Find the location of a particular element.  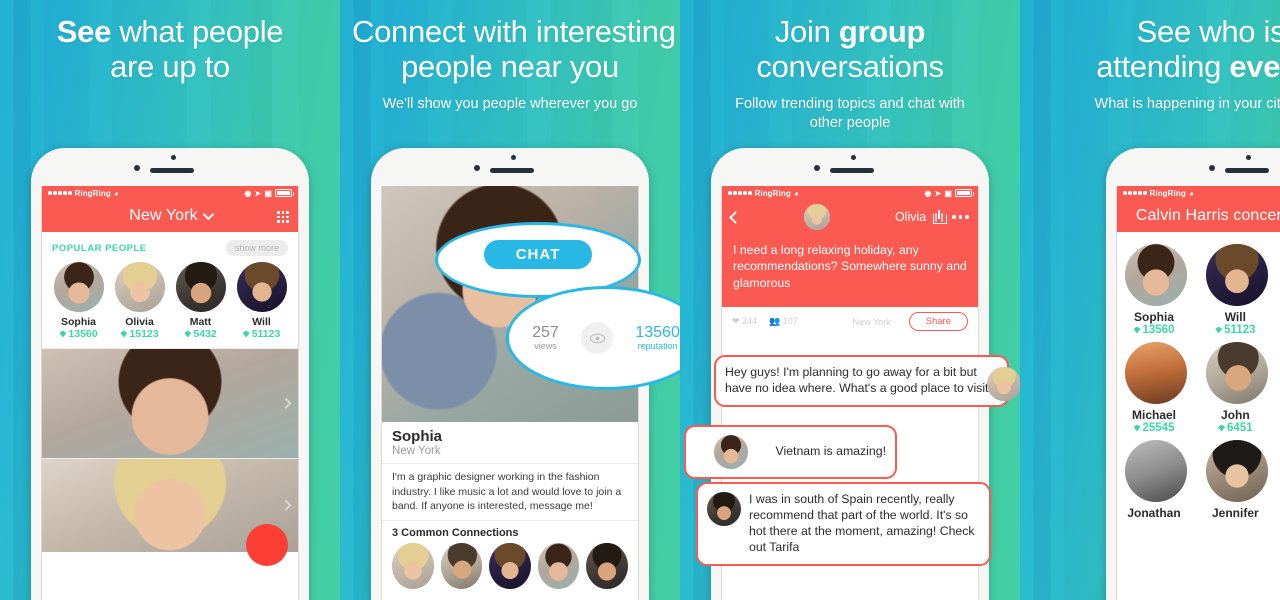

person-card: Michael 25545 is located at coordinates (1156, 388).